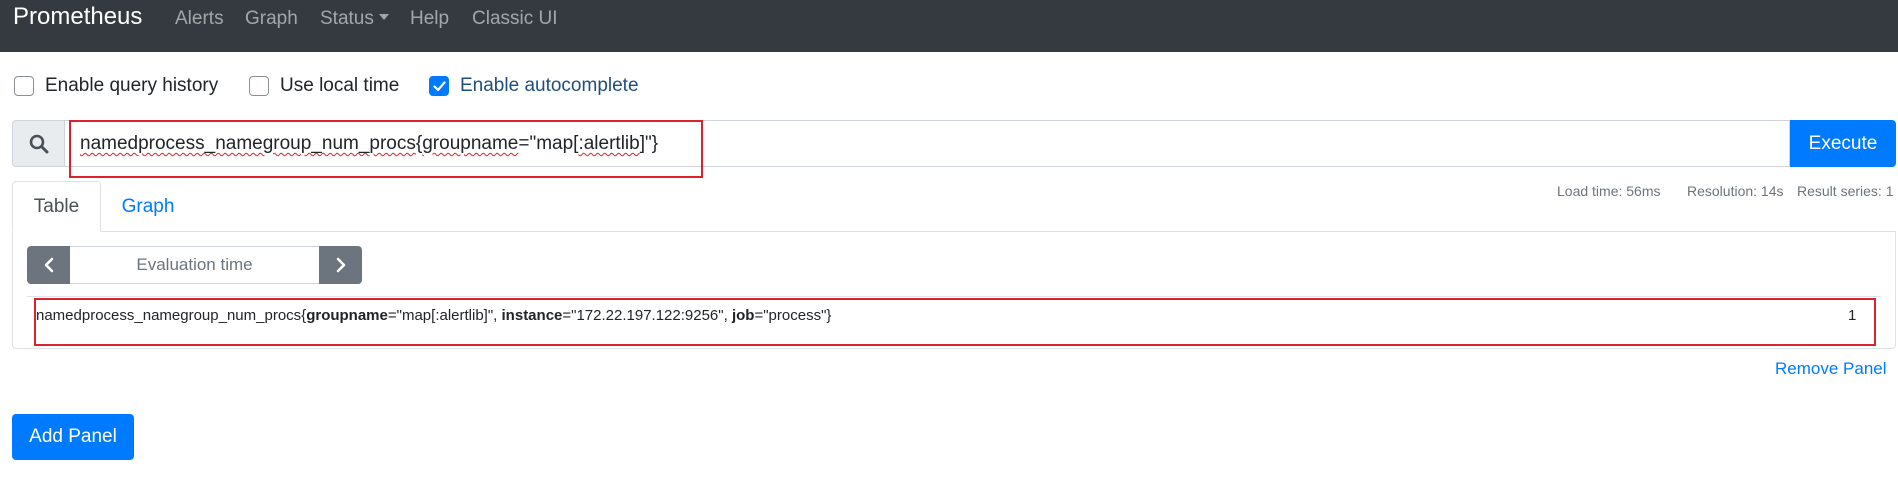 The width and height of the screenshot is (1898, 487). Describe the element at coordinates (347, 315) in the screenshot. I see `result-label-name: groupname` at that location.